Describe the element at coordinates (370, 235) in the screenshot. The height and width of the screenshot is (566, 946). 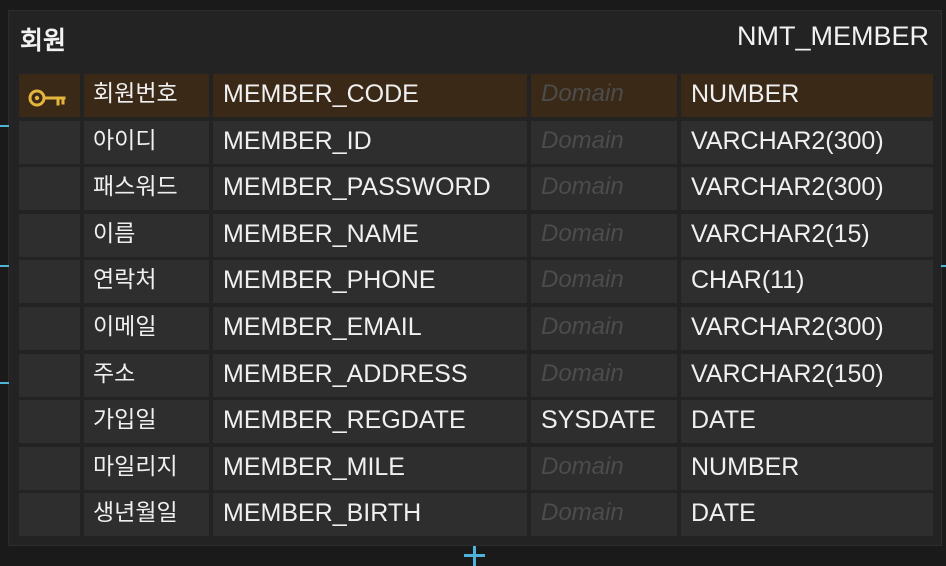
I see `column-physical-name: MEMBER_NAME` at that location.